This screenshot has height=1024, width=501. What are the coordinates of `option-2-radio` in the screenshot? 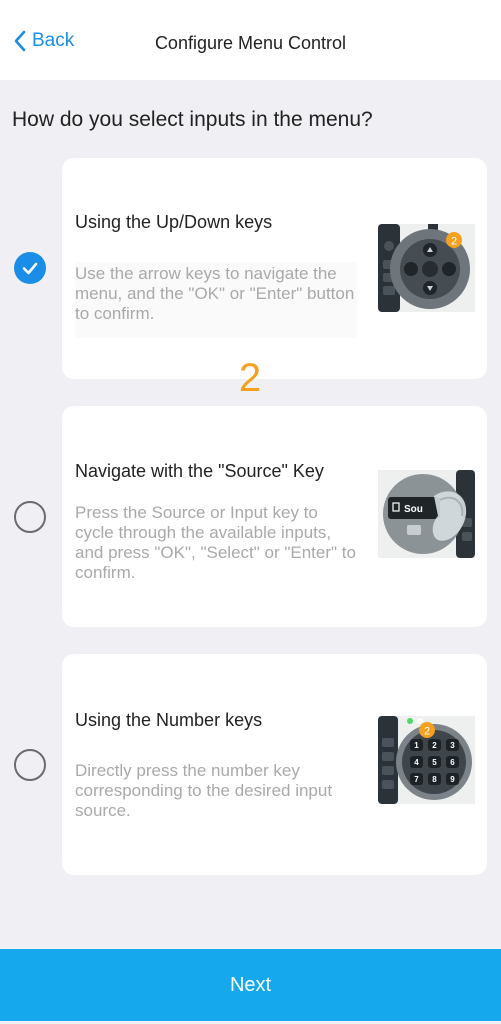 It's located at (30, 517).